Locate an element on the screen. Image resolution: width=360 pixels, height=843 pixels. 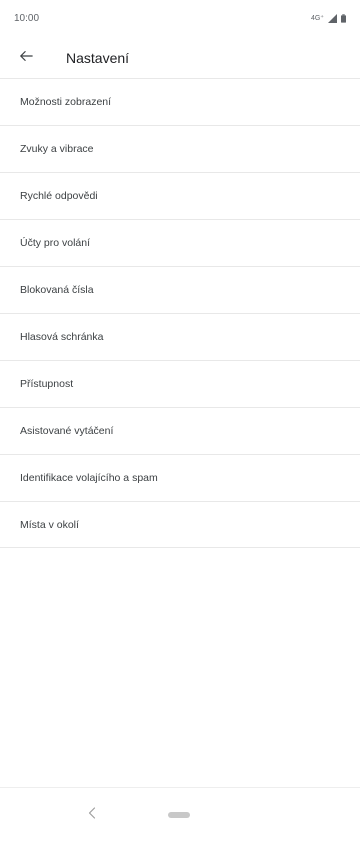
settings-item-nearby-places: Místa v okolí is located at coordinates (180, 524).